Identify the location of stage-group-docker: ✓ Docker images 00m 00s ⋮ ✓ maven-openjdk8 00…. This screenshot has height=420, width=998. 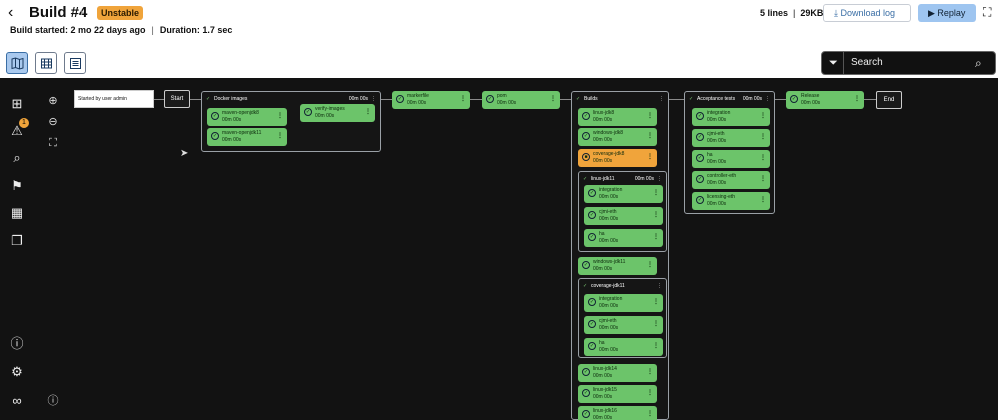
(291, 121).